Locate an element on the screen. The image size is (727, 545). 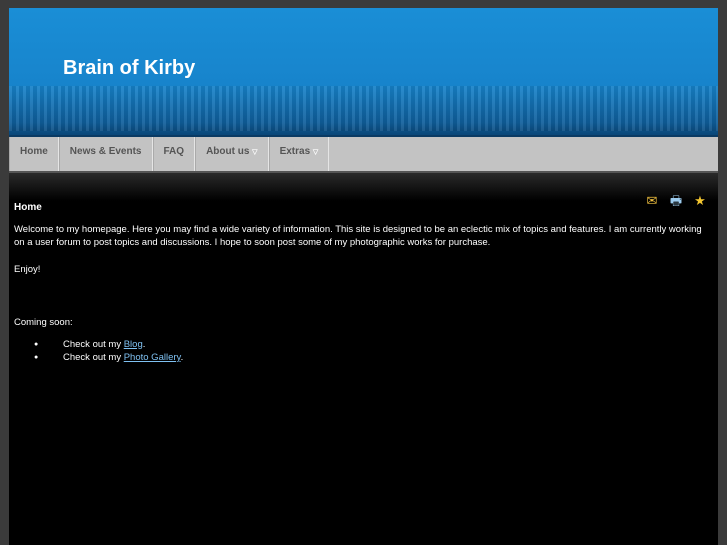
print-icon: 🖶 is located at coordinates (676, 201).